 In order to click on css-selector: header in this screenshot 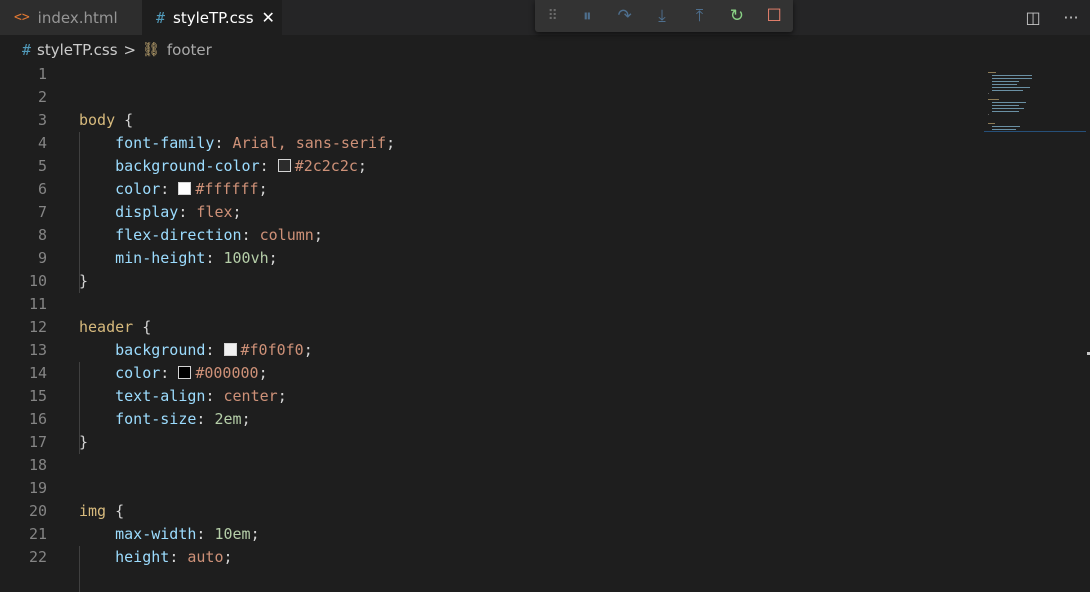, I will do `click(106, 327)`.